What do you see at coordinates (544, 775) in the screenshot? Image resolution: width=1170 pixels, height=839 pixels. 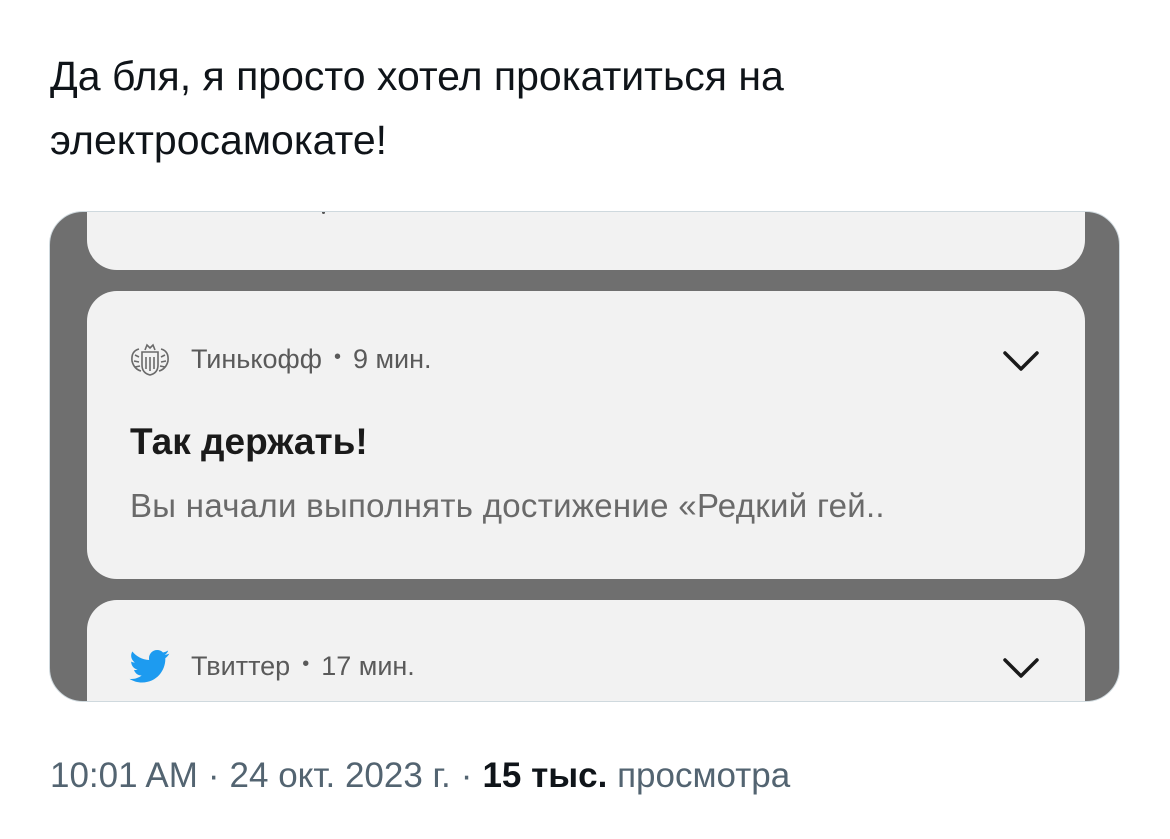 I see `views-count: 15 тыс.` at bounding box center [544, 775].